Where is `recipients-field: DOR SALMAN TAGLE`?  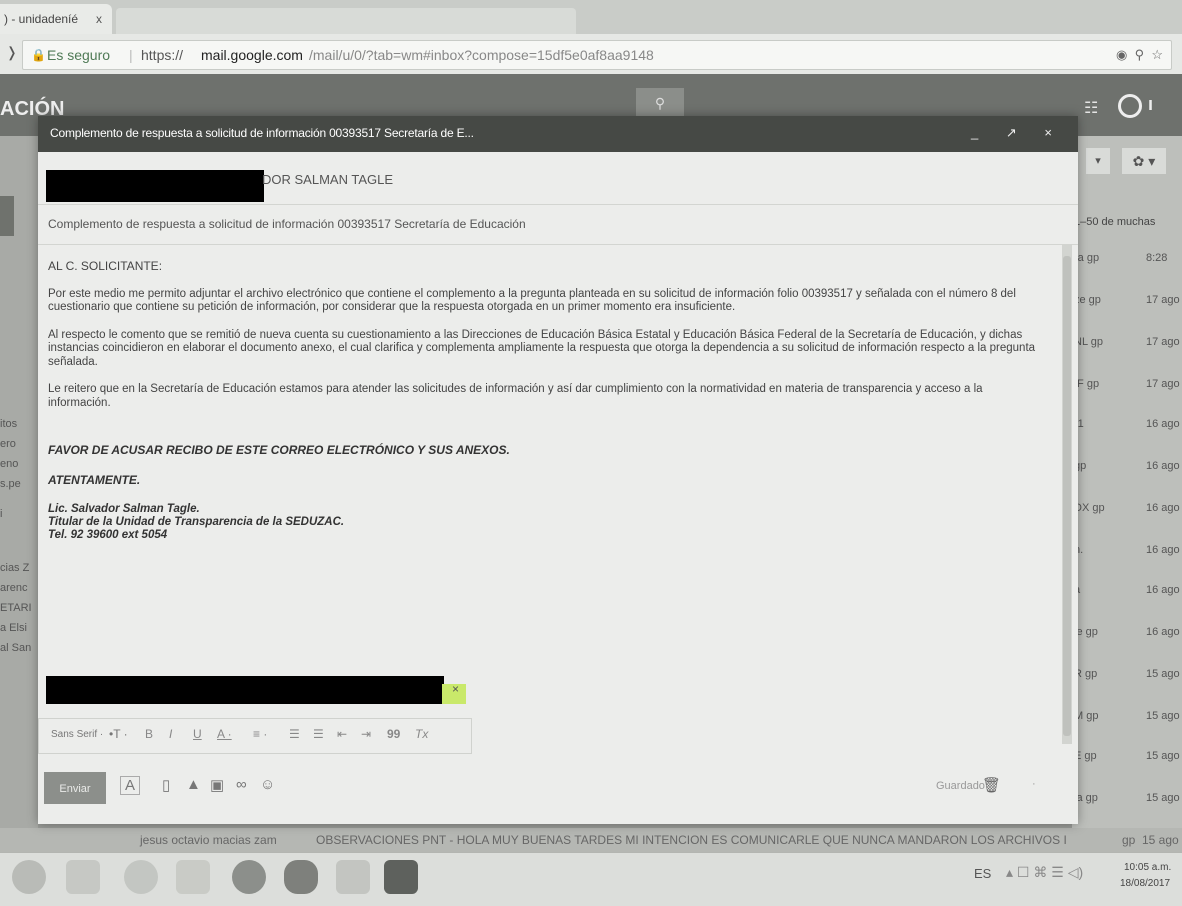
recipients-field: DOR SALMAN TAGLE is located at coordinates (558, 184).